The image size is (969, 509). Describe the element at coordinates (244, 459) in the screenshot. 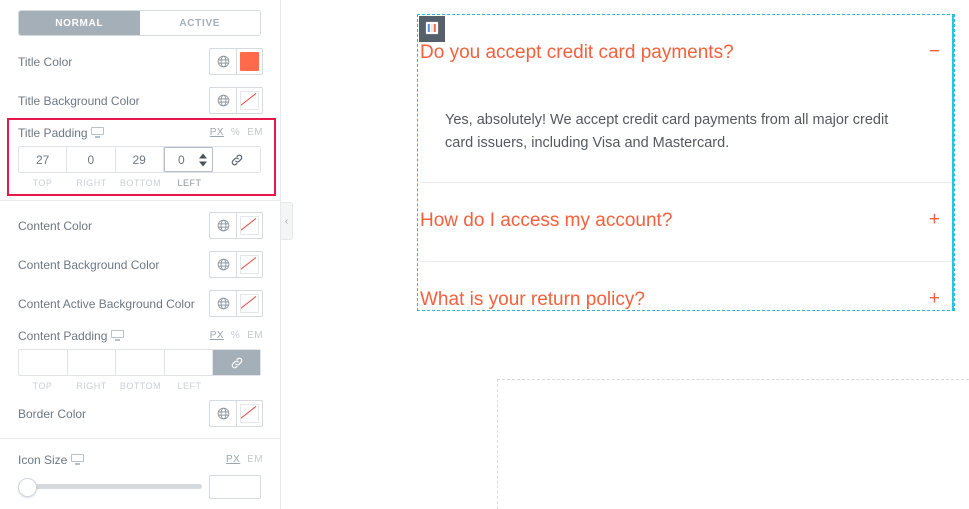

I see `icon-size-units: PX EM` at that location.